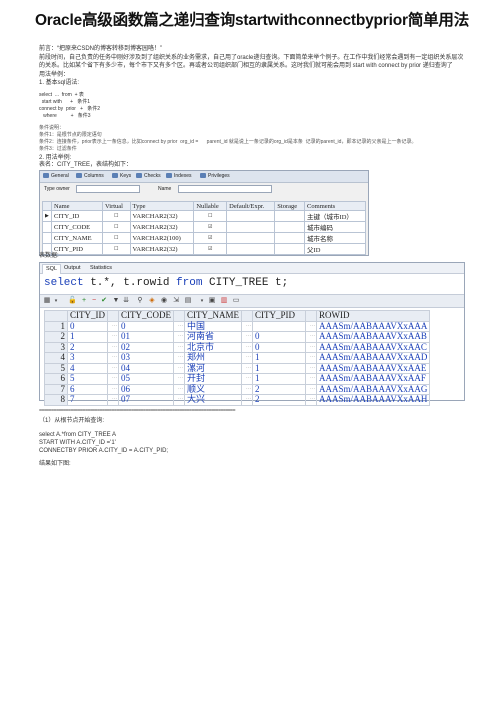  What do you see at coordinates (146, 326) in the screenshot?
I see `city-code-cell: 0` at bounding box center [146, 326].